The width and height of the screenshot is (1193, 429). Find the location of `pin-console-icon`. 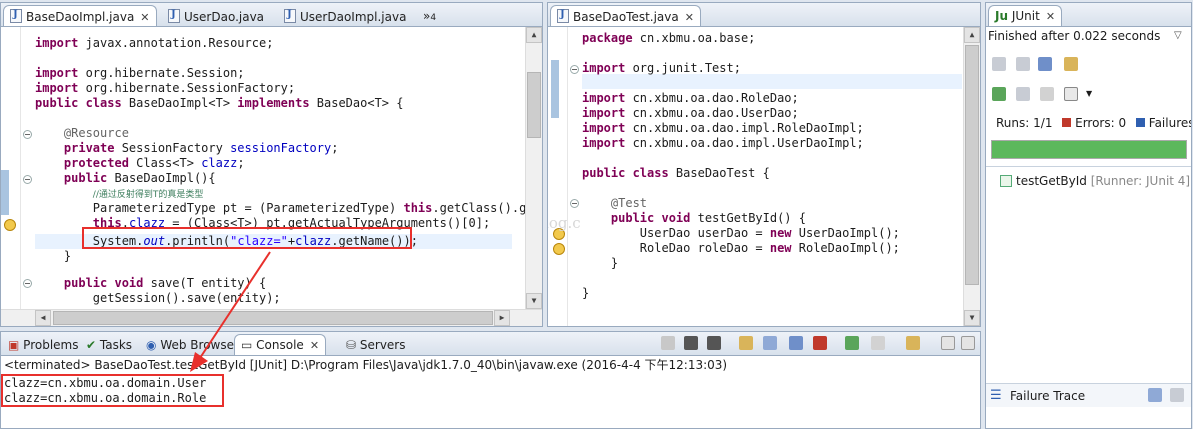

pin-console-icon is located at coordinates (796, 343).